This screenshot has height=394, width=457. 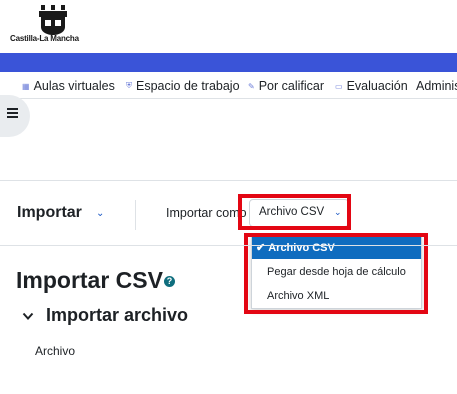 What do you see at coordinates (206, 213) in the screenshot?
I see `importar-como-label: Importar como` at bounding box center [206, 213].